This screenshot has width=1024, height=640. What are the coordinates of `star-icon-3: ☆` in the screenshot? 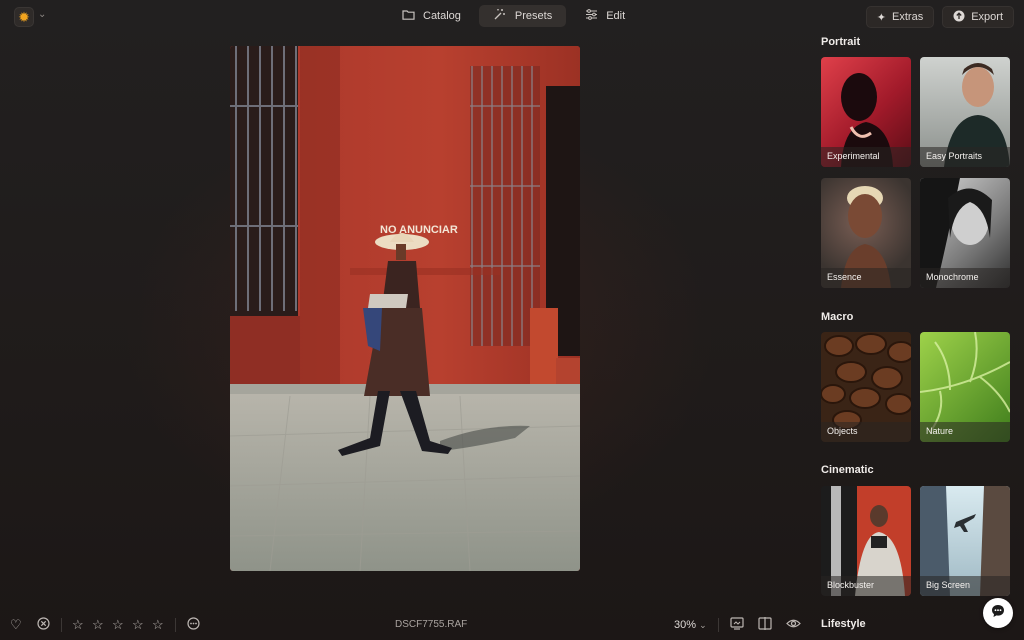 It's located at (118, 625).